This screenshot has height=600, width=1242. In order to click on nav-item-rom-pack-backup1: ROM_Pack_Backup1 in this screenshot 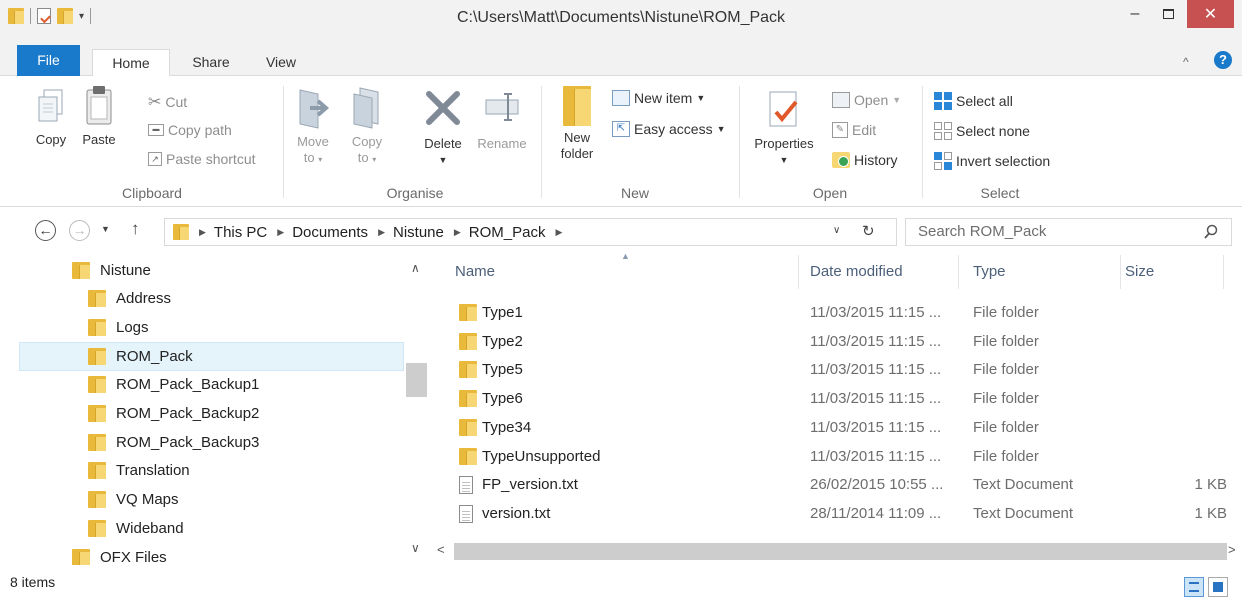, I will do `click(173, 385)`.